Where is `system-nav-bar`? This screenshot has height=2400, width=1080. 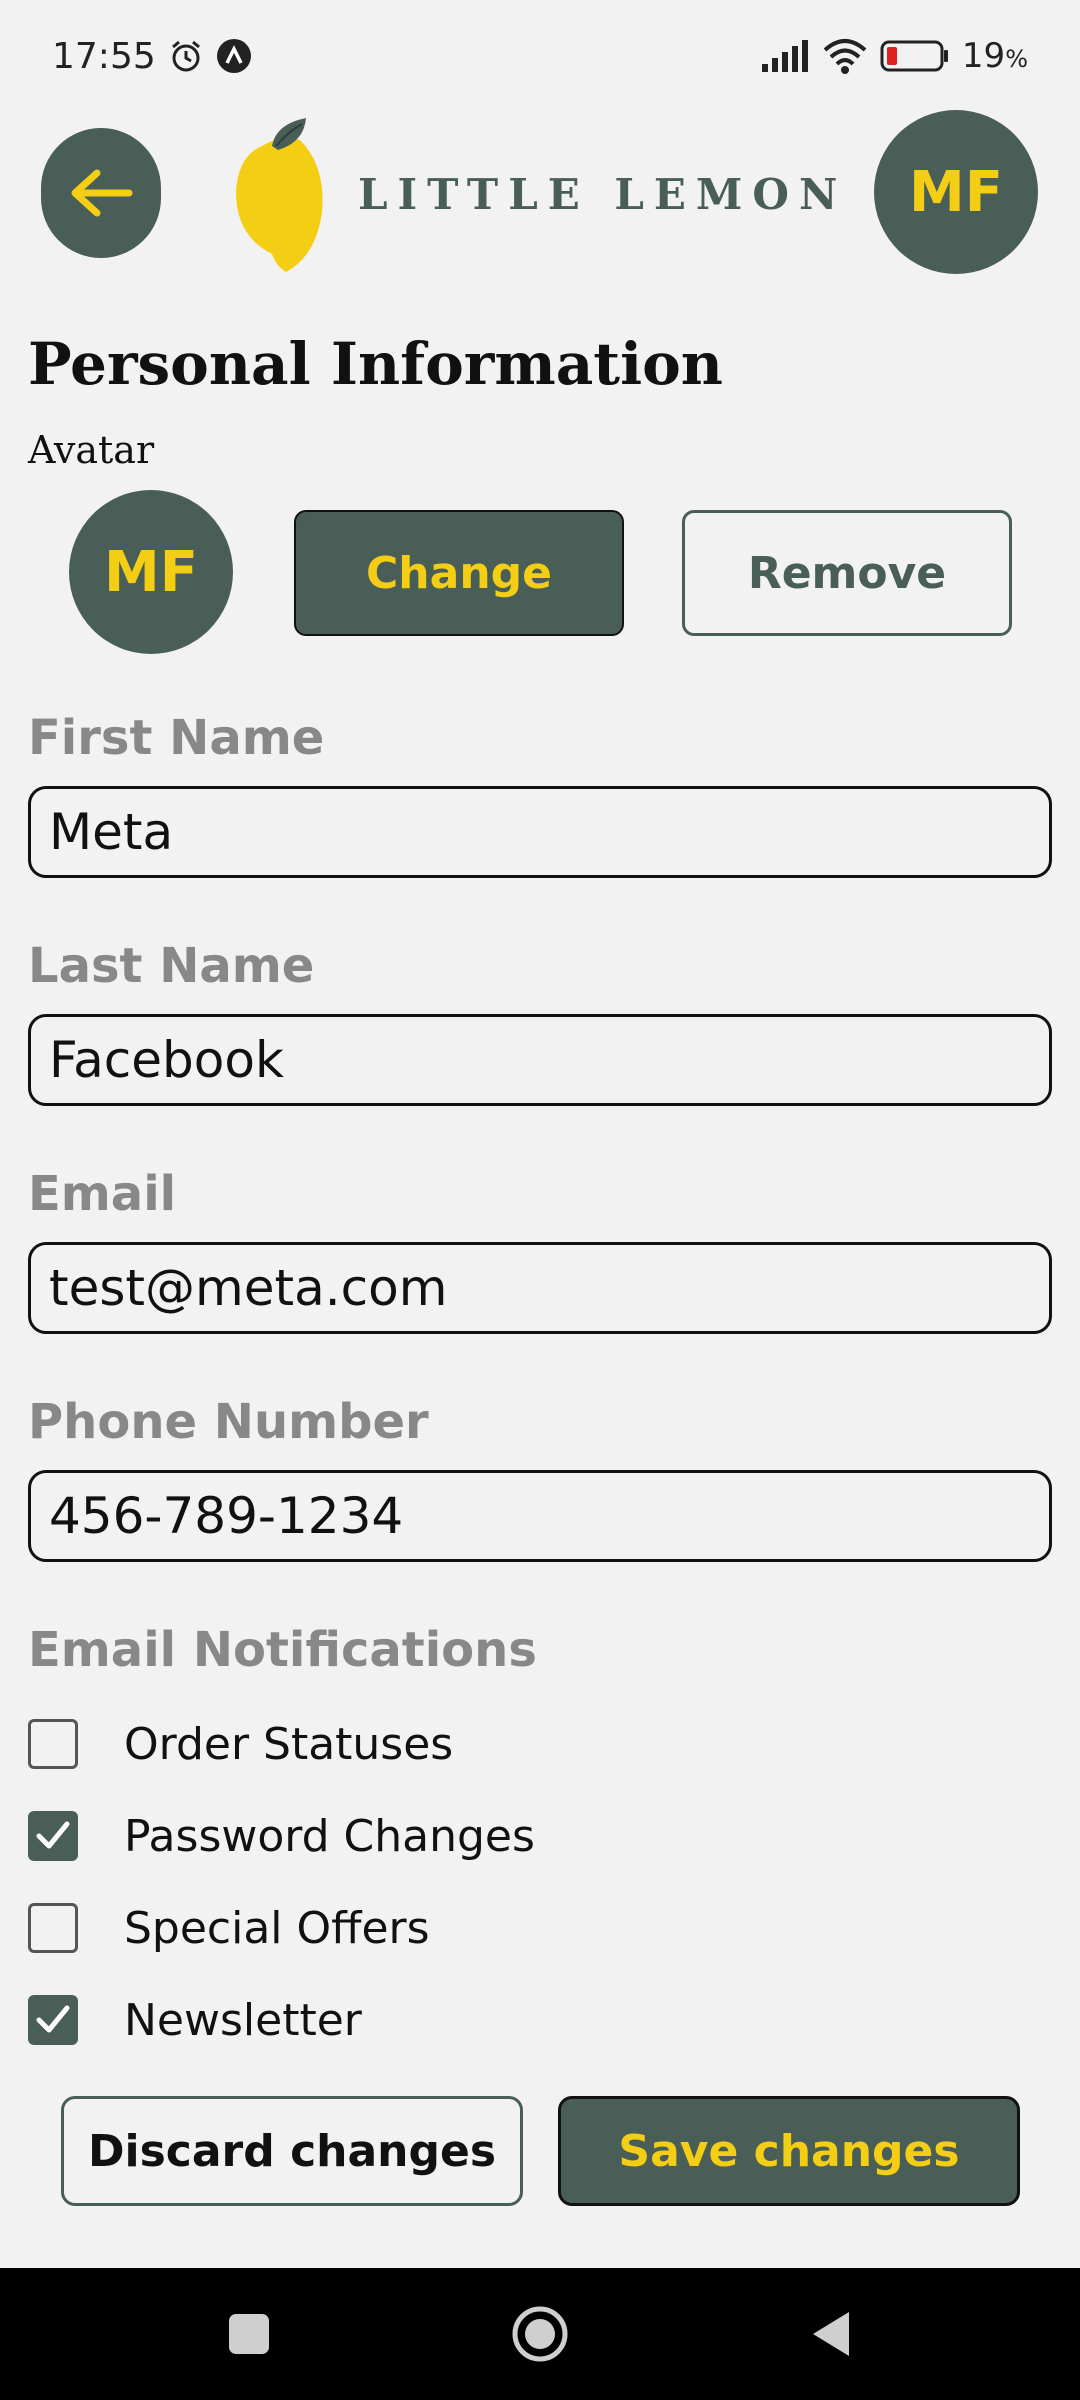
system-nav-bar is located at coordinates (540, 2334).